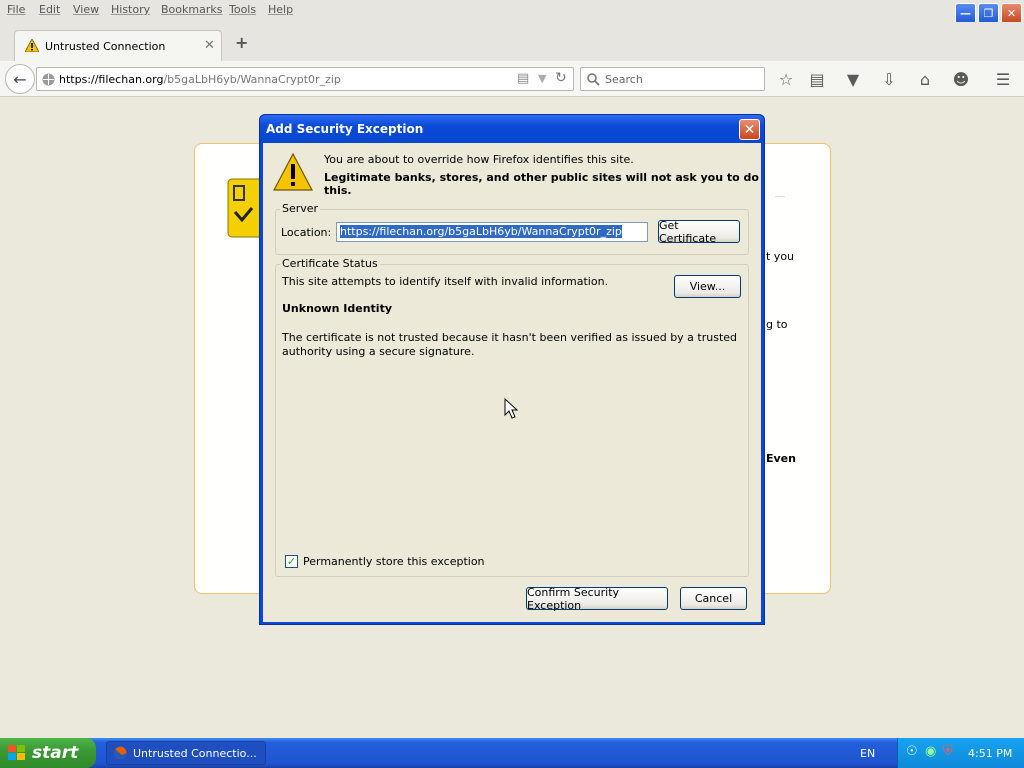 This screenshot has width=1024, height=768. I want to click on location-label: Location:, so click(306, 232).